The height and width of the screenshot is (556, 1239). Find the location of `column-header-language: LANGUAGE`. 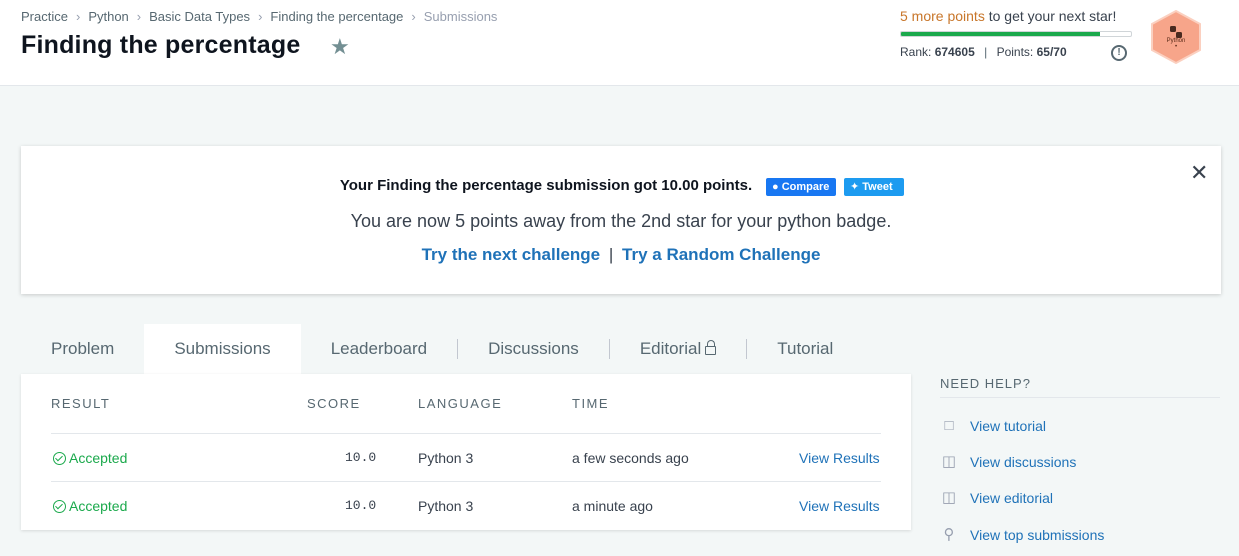

column-header-language: LANGUAGE is located at coordinates (460, 403).